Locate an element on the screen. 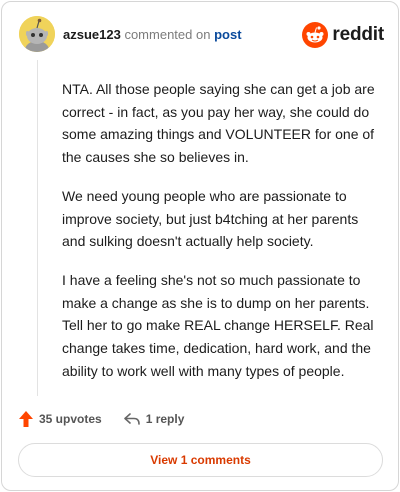 The image size is (400, 492). reddit-logo-icon is located at coordinates (315, 35).